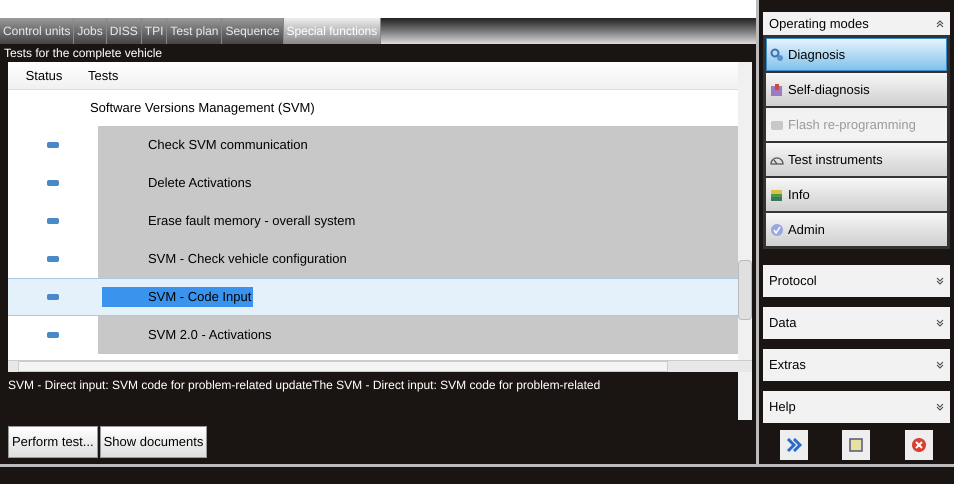 Image resolution: width=954 pixels, height=484 pixels. I want to click on description-text: SVM - Direct input: SVM code for problem-related updateThe SVM - Direct input: SVM code for problem-related, so click(304, 385).